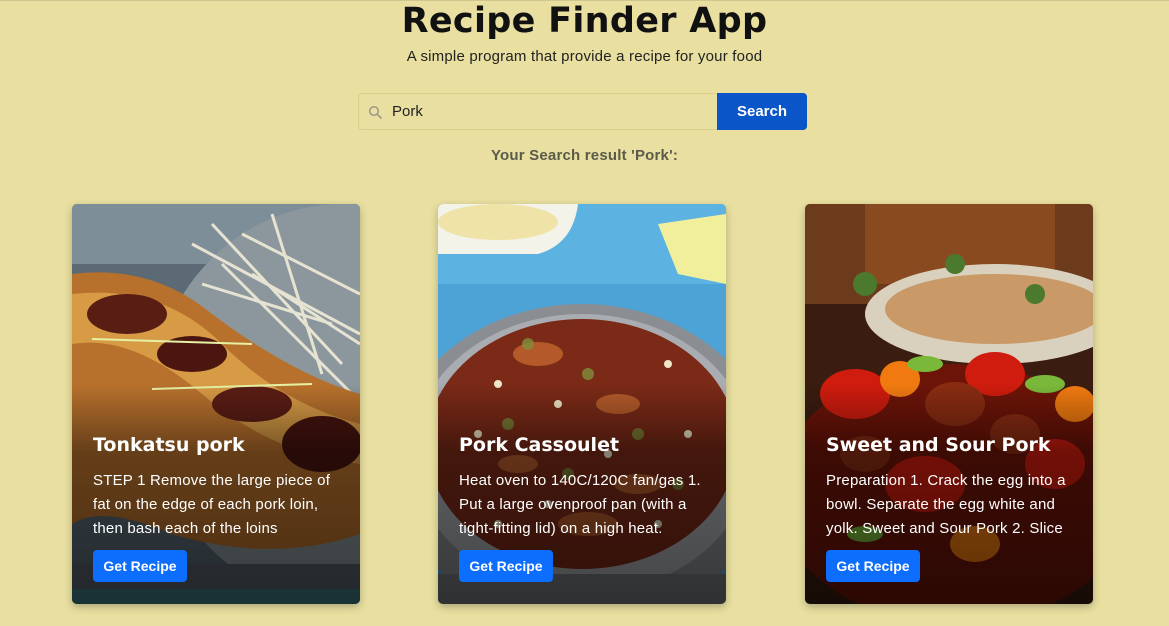 The width and height of the screenshot is (1169, 626). Describe the element at coordinates (584, 21) in the screenshot. I see `app-title: Recipe Finder App` at that location.